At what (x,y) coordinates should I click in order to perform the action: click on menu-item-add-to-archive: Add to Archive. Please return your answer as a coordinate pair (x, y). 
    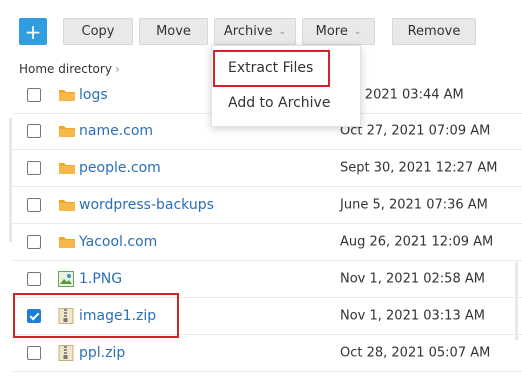
    Looking at the image, I should click on (286, 103).